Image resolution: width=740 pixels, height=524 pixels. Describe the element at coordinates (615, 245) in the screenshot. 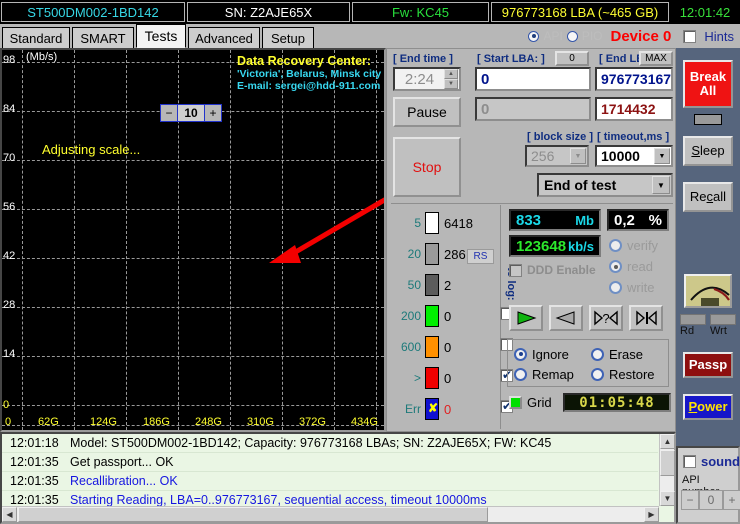

I see `radio-verify` at that location.